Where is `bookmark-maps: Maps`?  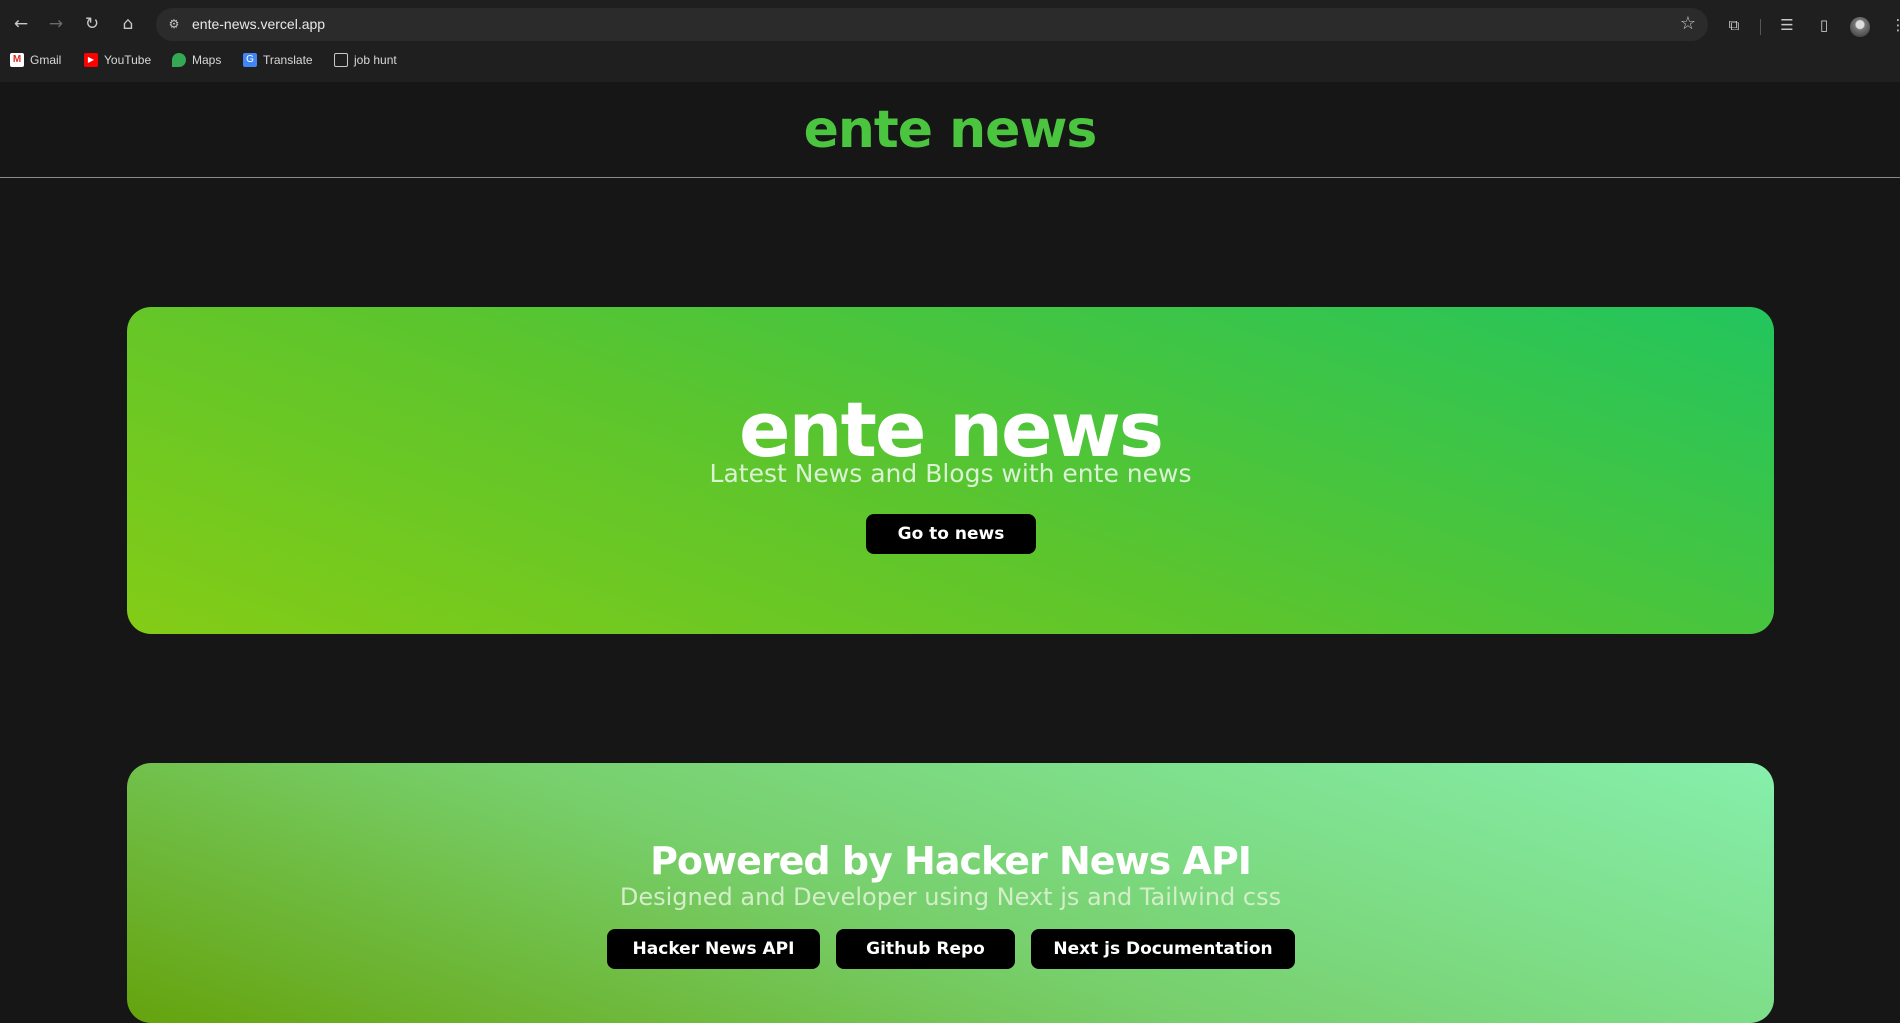 bookmark-maps: Maps is located at coordinates (196, 60).